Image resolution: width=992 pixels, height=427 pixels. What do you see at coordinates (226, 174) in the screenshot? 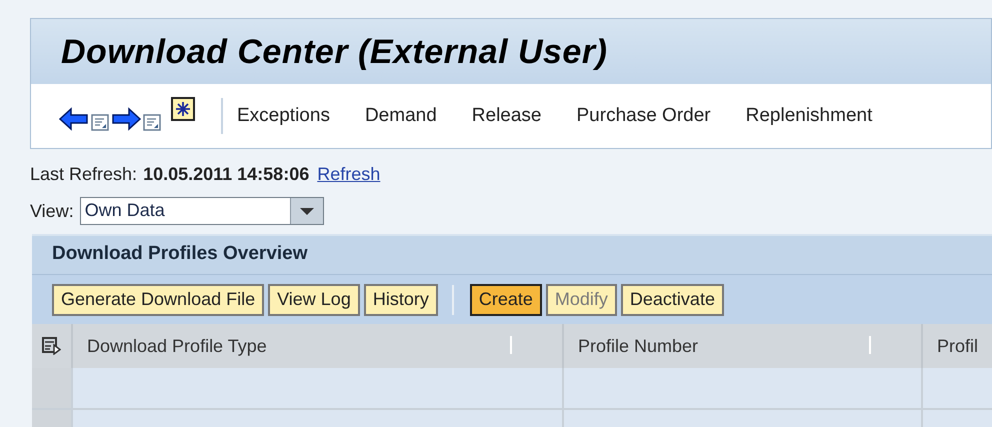
I see `timestamp: 10.05.2011 14:58:06` at bounding box center [226, 174].